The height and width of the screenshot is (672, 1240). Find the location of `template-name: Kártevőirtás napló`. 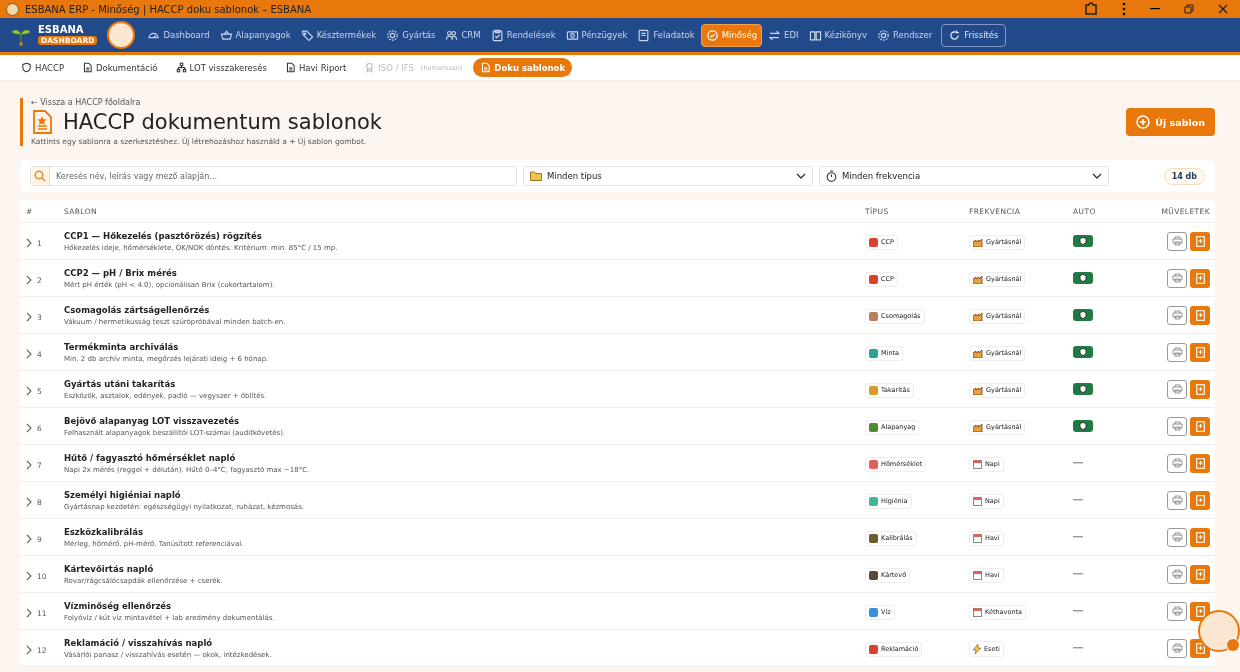

template-name: Kártevőirtás napló is located at coordinates (464, 568).